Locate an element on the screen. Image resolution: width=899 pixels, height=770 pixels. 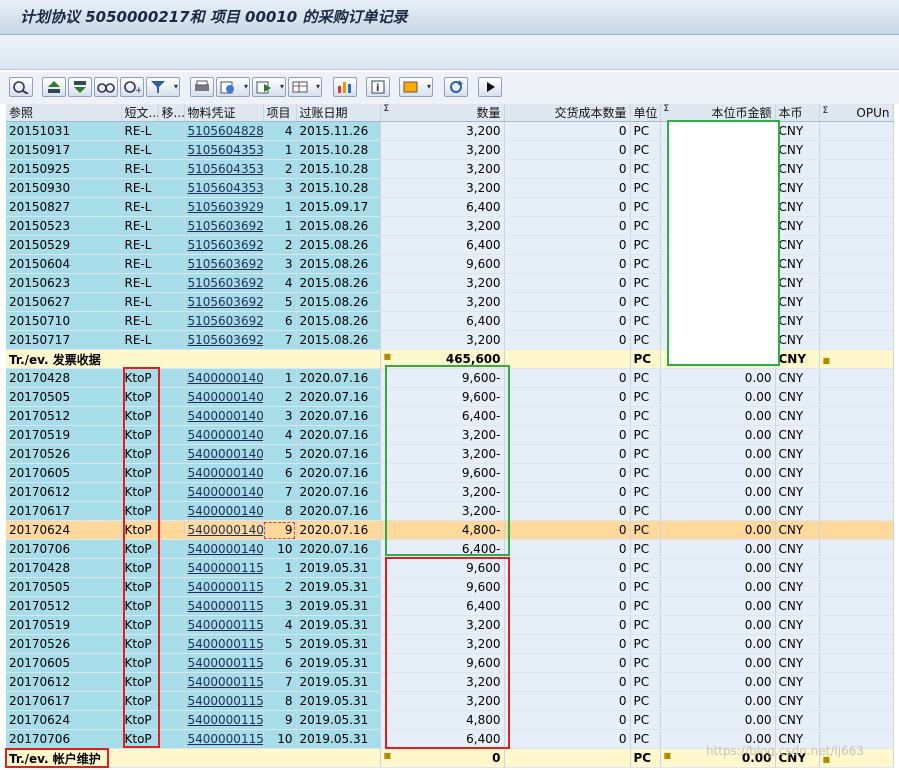
cell-local-amount: 0.00 is located at coordinates (718, 454).